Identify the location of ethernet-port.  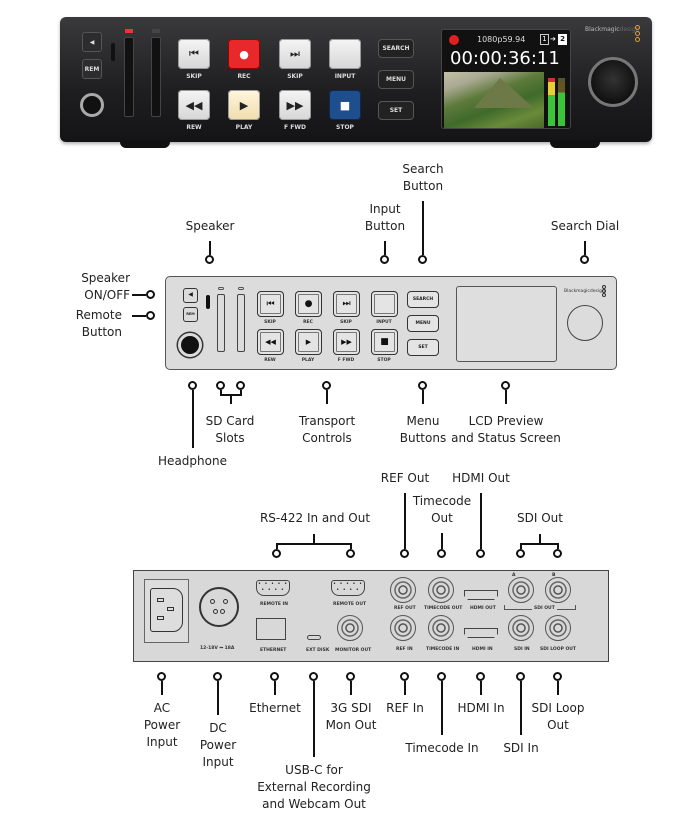
(271, 629).